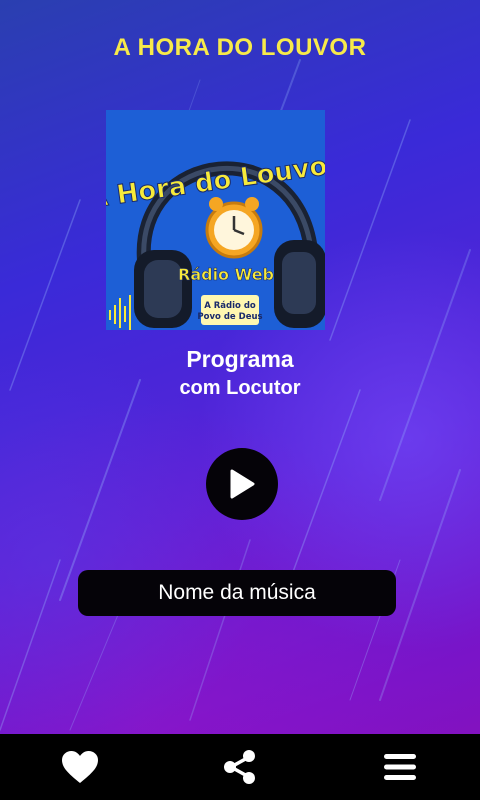 This screenshot has width=480, height=800. I want to click on share-icon, so click(239, 767).